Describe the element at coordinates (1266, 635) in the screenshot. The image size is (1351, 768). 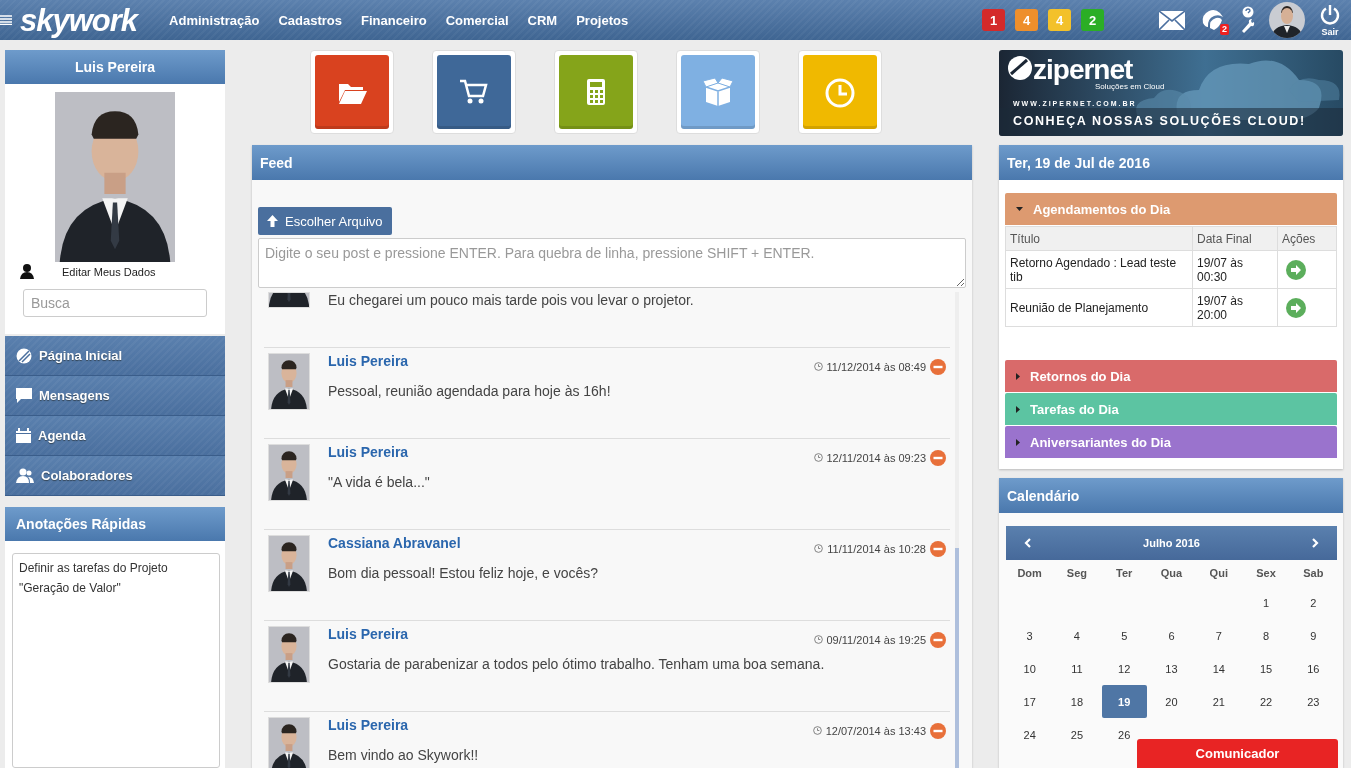
I see `calendar-day: 8` at that location.